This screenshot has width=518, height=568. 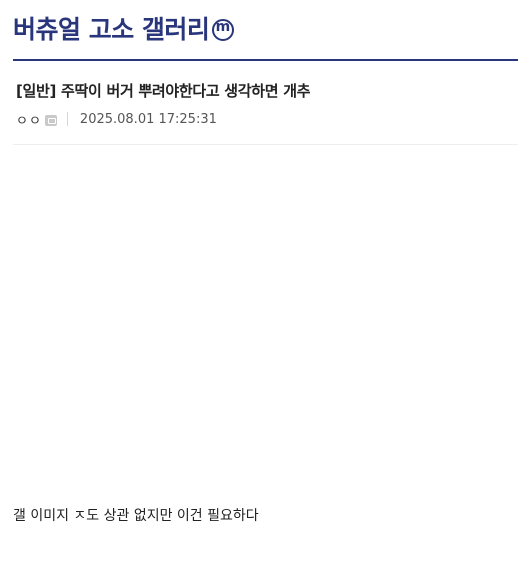 I want to click on gallery-header: 버츄얼 고소 갤러리 m, so click(x=265, y=28).